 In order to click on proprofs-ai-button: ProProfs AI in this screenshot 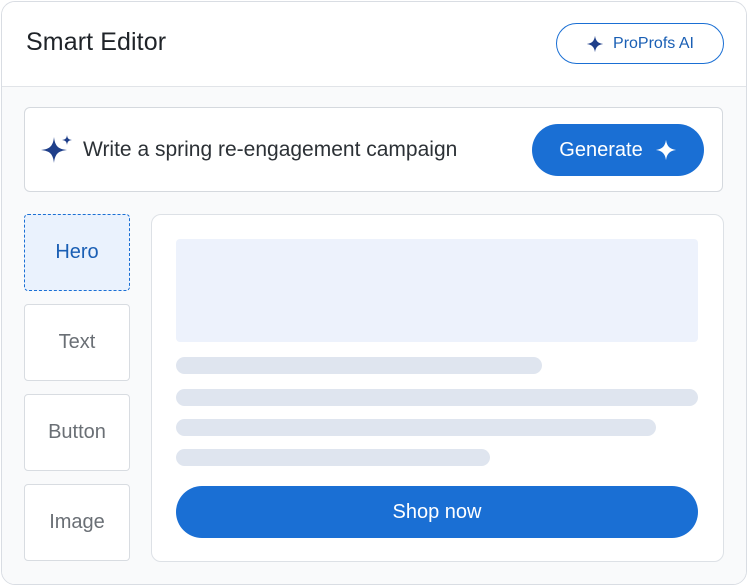, I will do `click(640, 43)`.